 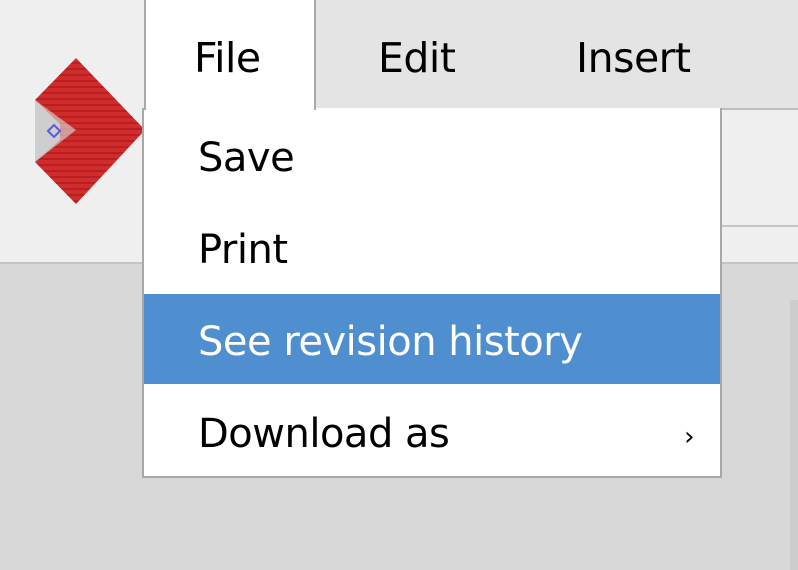 What do you see at coordinates (432, 247) in the screenshot?
I see `menu-item-print: Print` at bounding box center [432, 247].